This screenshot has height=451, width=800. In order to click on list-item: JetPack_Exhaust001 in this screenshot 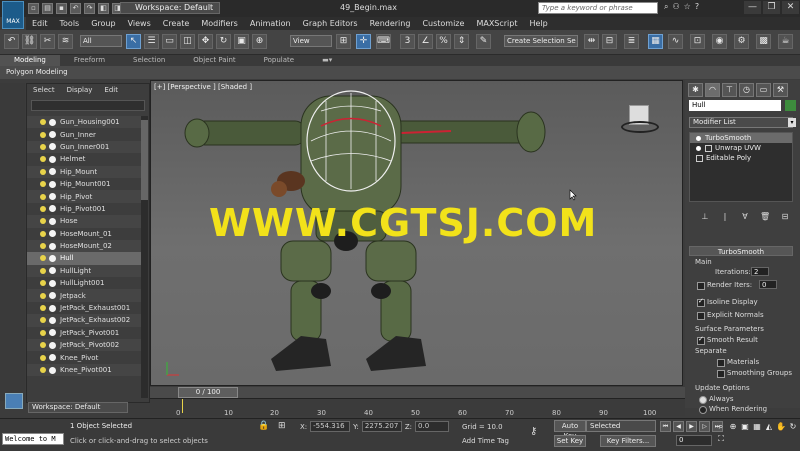, I will do `click(84, 308)`.